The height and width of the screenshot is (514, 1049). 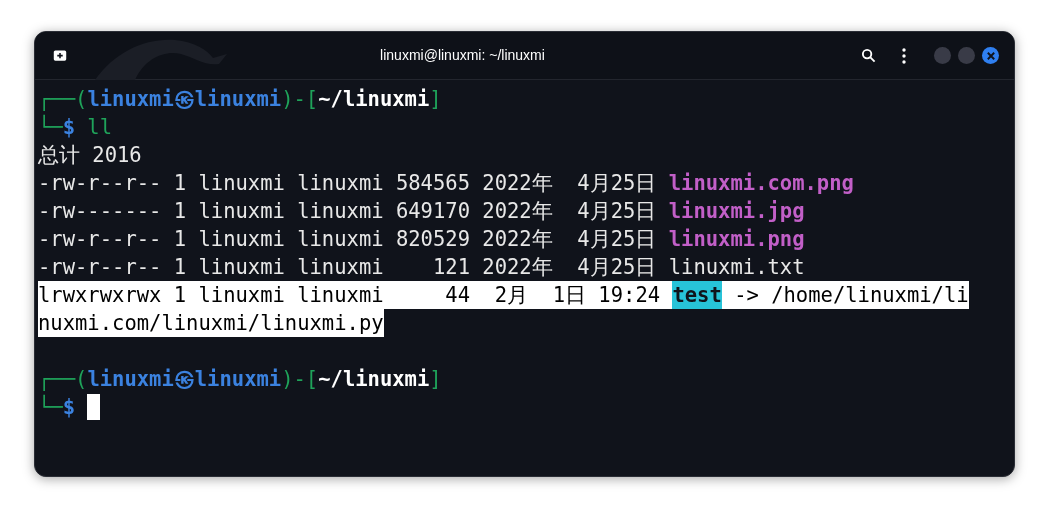 What do you see at coordinates (211, 323) in the screenshot?
I see `output-text: nuxmi.com/linuxmi/linuxmi.py` at bounding box center [211, 323].